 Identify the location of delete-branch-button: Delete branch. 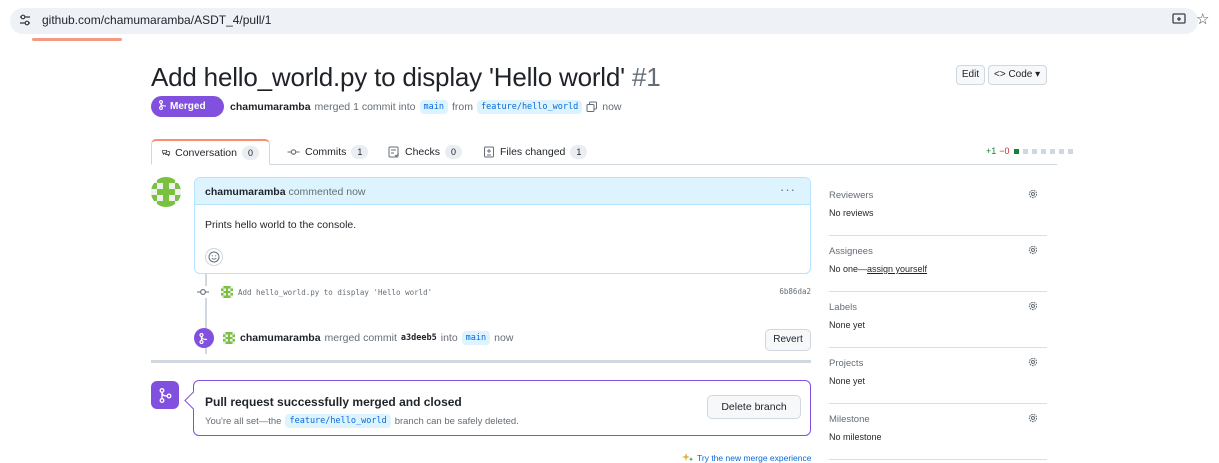
(754, 407).